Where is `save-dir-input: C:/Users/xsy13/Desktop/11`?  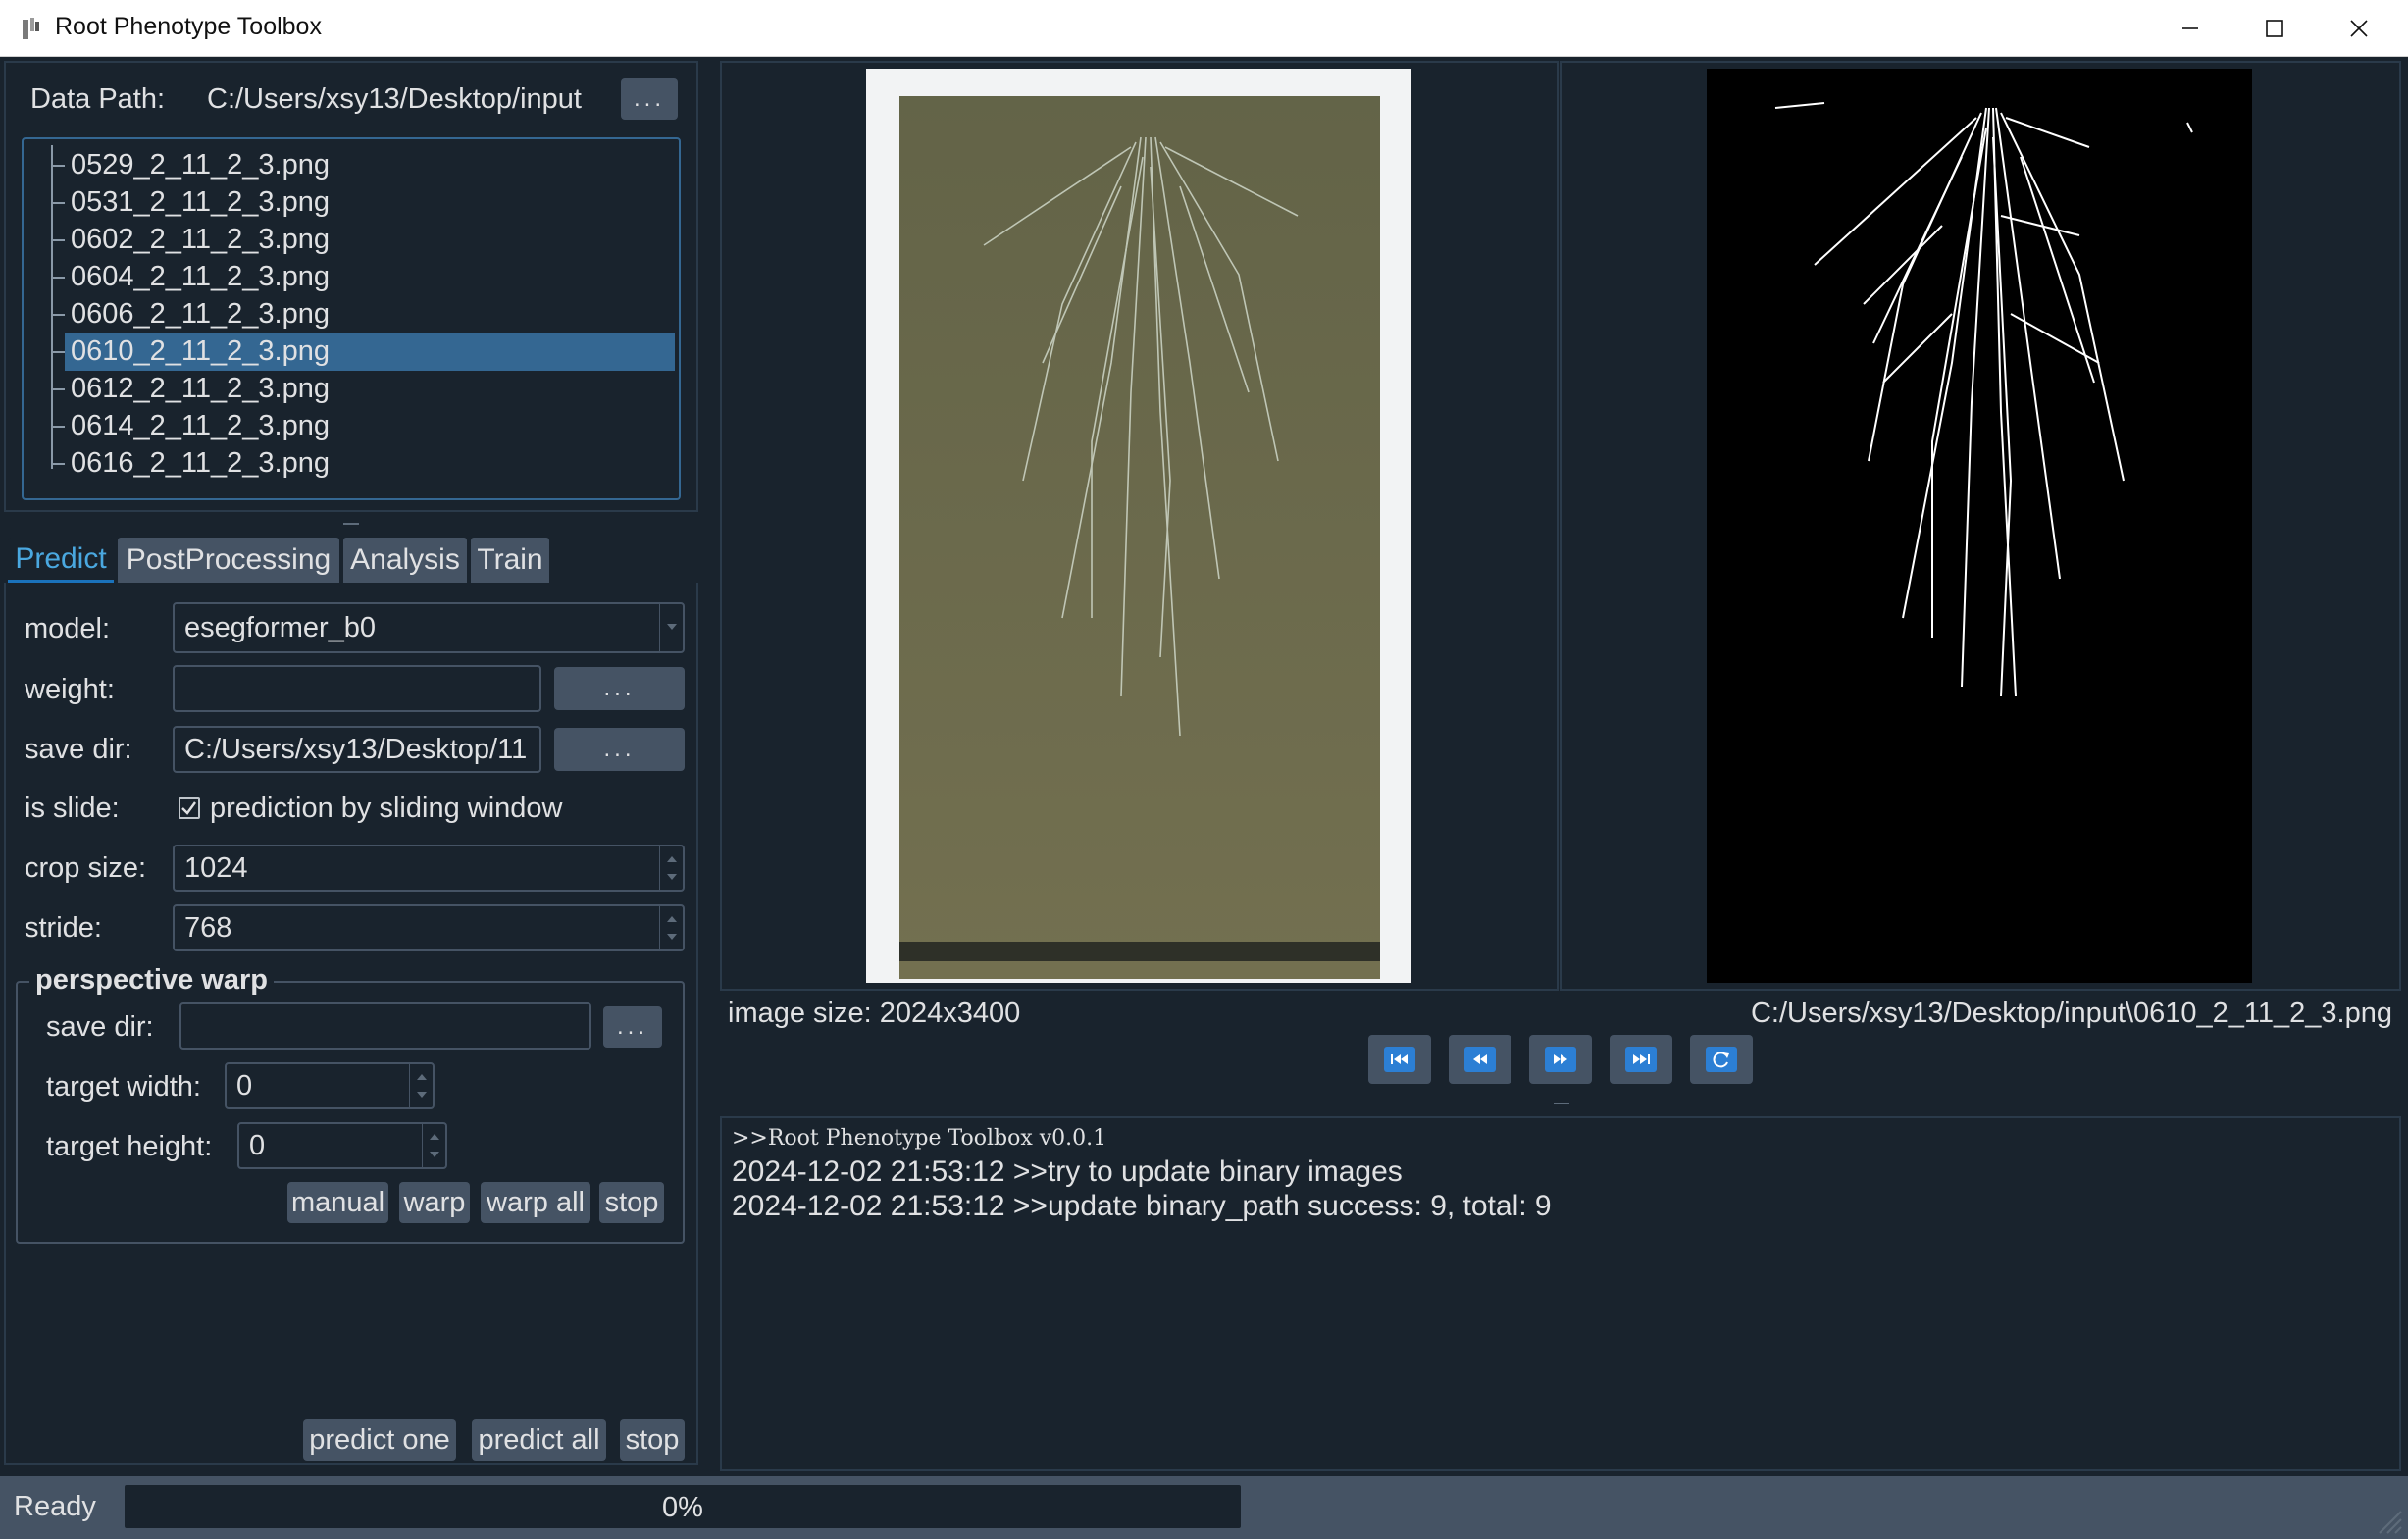 save-dir-input: C:/Users/xsy13/Desktop/11 is located at coordinates (357, 750).